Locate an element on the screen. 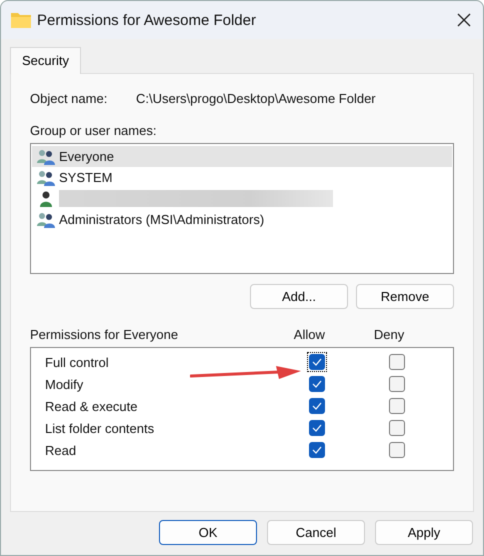 The image size is (484, 556). dialog-button: Apply is located at coordinates (424, 532).